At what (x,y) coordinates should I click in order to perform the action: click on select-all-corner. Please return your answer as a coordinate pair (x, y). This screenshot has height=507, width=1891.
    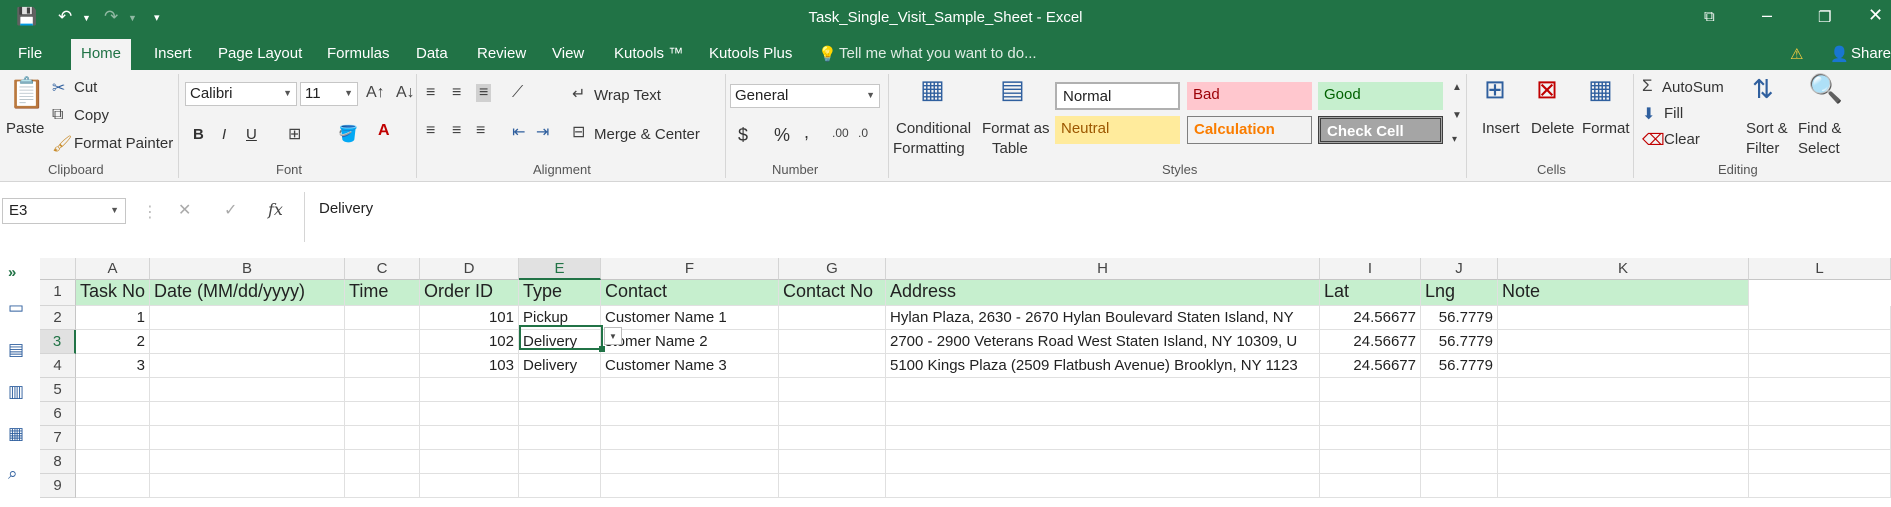
    Looking at the image, I should click on (58, 269).